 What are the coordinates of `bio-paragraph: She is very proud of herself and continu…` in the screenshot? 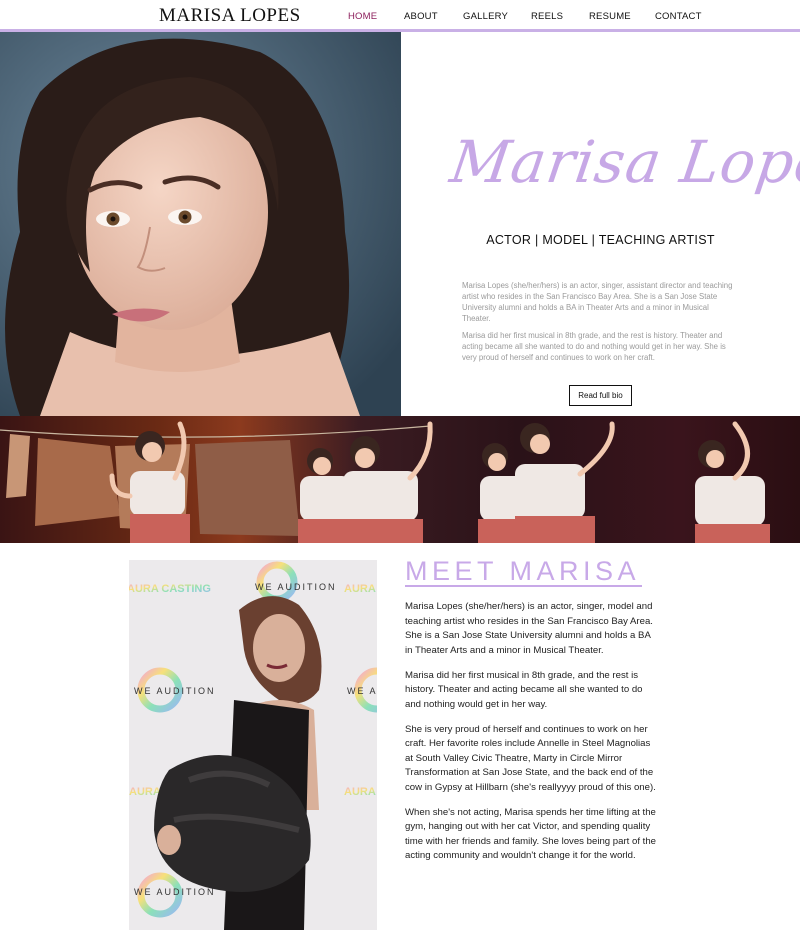 It's located at (530, 758).